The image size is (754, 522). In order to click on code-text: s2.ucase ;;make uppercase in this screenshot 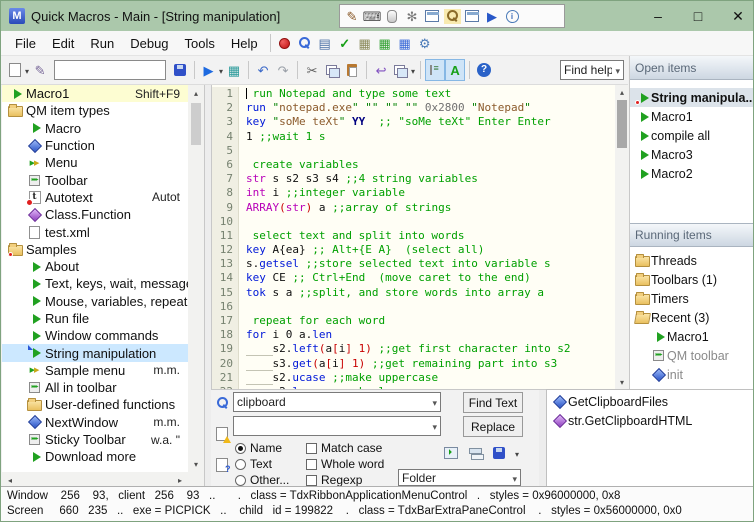, I will do `click(338, 377)`.